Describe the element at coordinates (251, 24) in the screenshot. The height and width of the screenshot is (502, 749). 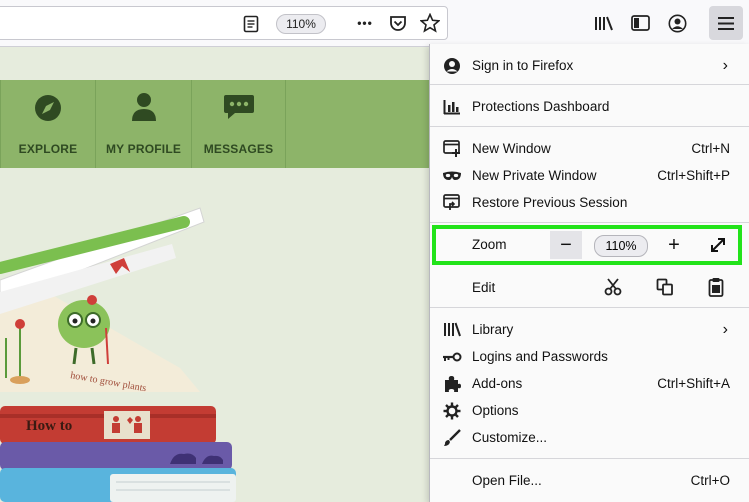
I see `reader-view-icon` at that location.